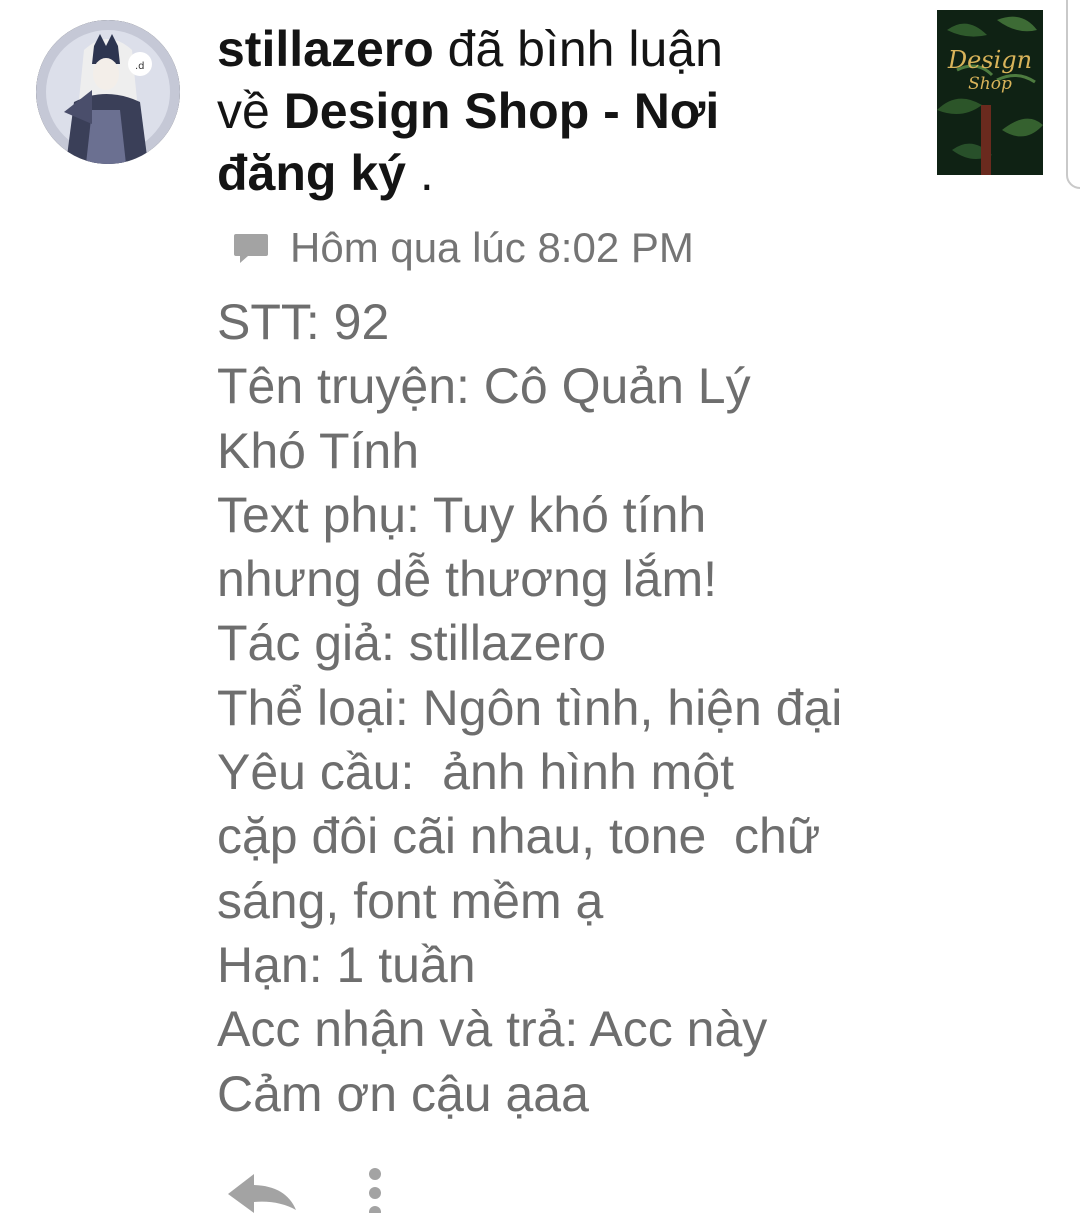  What do you see at coordinates (250, 111) in the screenshot?
I see `headline-preposition: về` at bounding box center [250, 111].